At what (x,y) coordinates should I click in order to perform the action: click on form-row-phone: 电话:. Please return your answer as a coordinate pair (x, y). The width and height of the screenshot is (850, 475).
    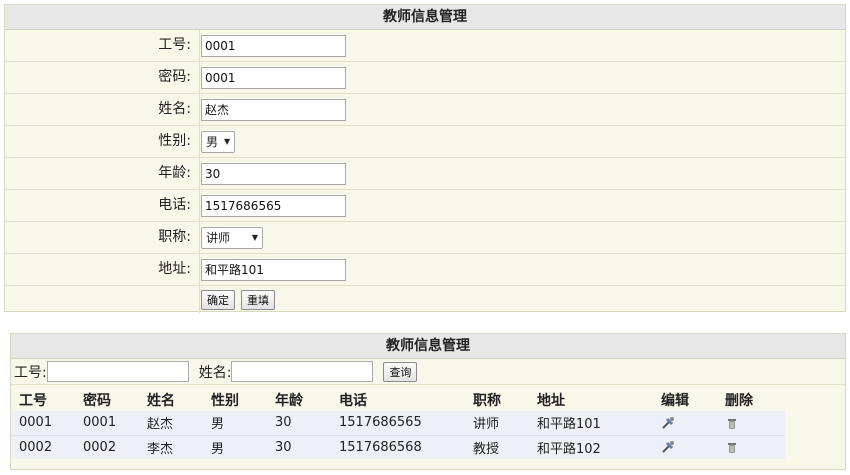
    Looking at the image, I should click on (425, 206).